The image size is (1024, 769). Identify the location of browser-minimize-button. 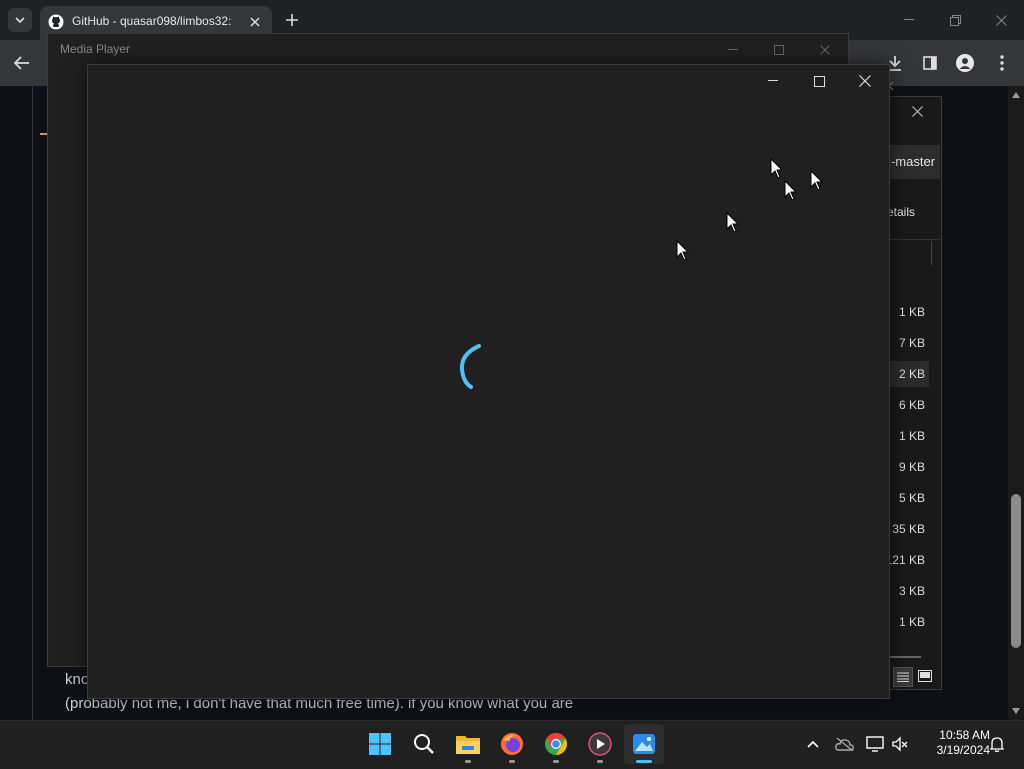
(909, 20).